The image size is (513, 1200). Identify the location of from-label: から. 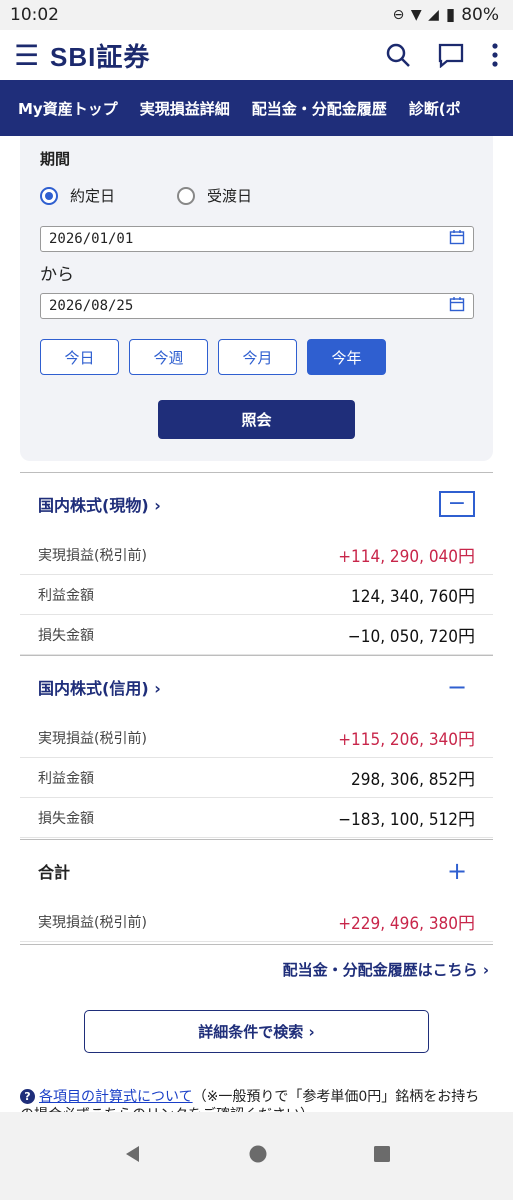
(57, 275).